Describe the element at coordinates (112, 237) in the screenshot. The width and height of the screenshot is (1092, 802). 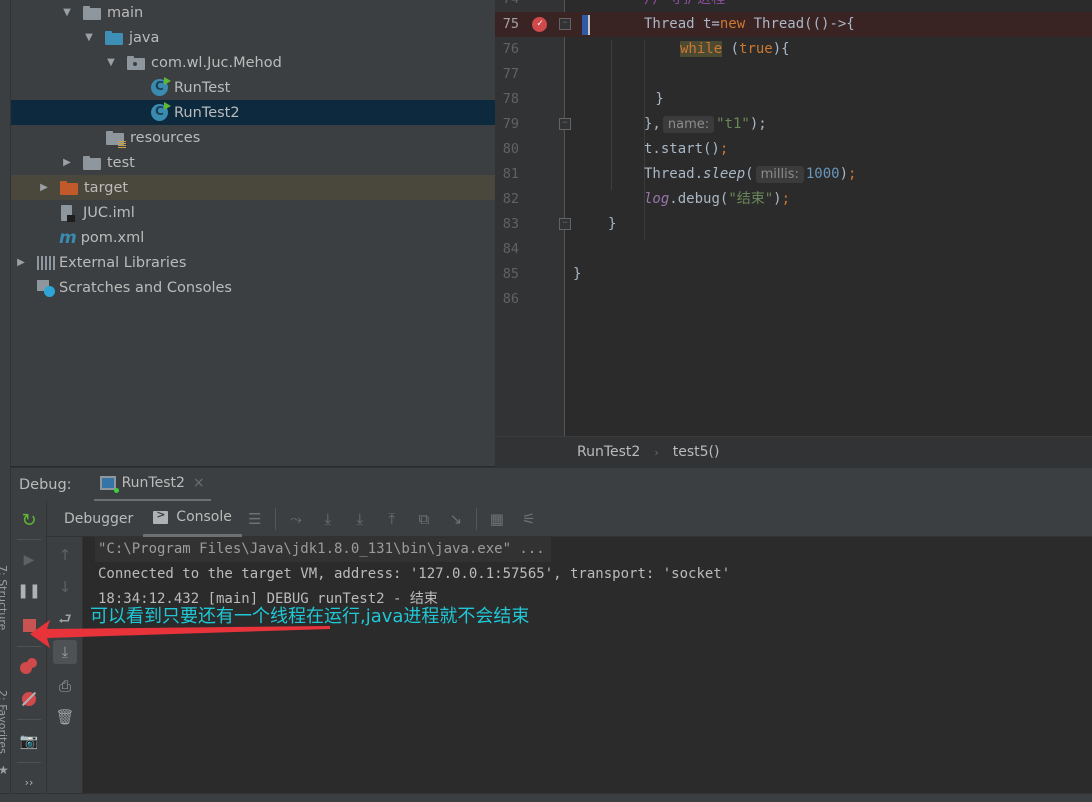
I see `tree-item-label: pom.xml` at that location.